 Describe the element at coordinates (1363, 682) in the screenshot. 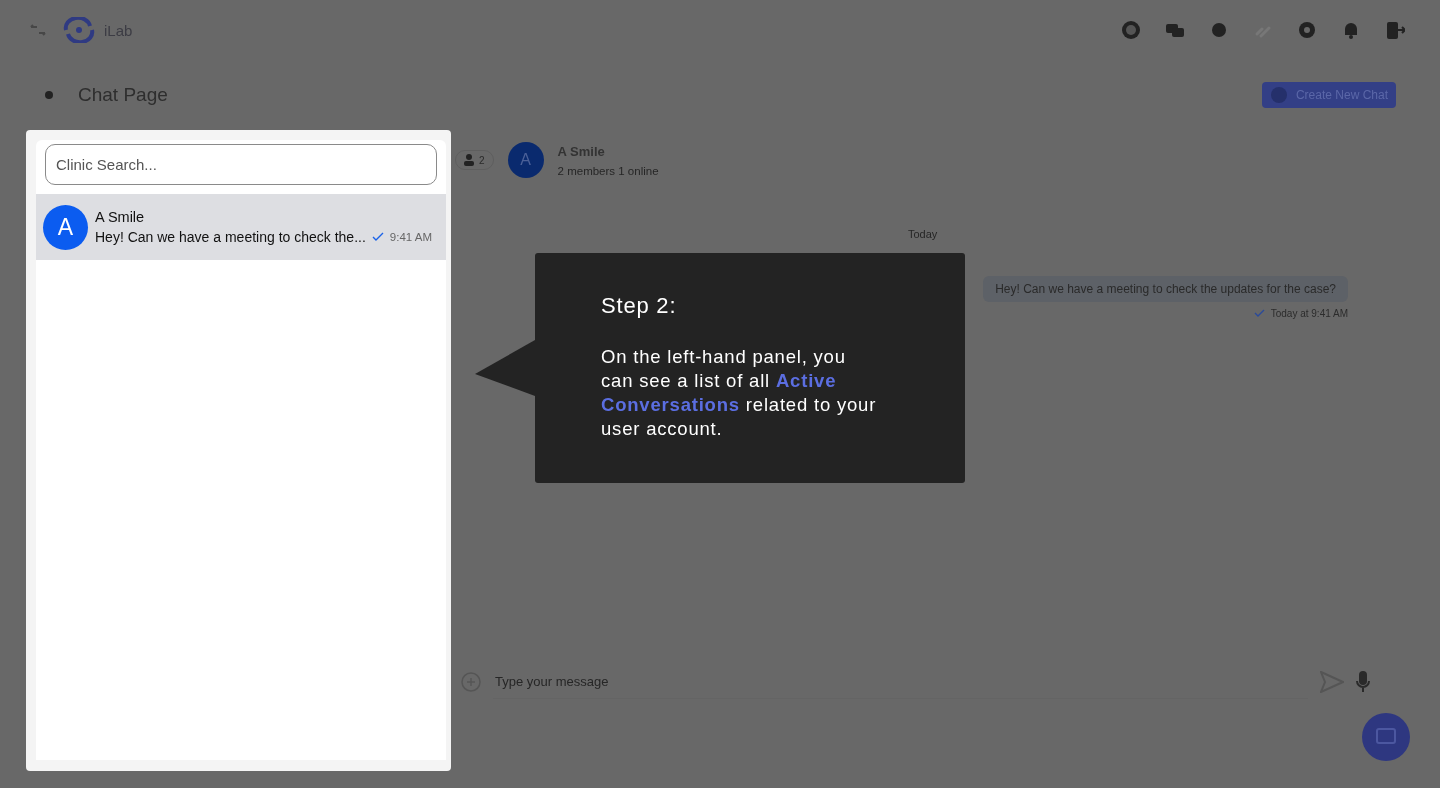

I see `microphone-icon` at that location.